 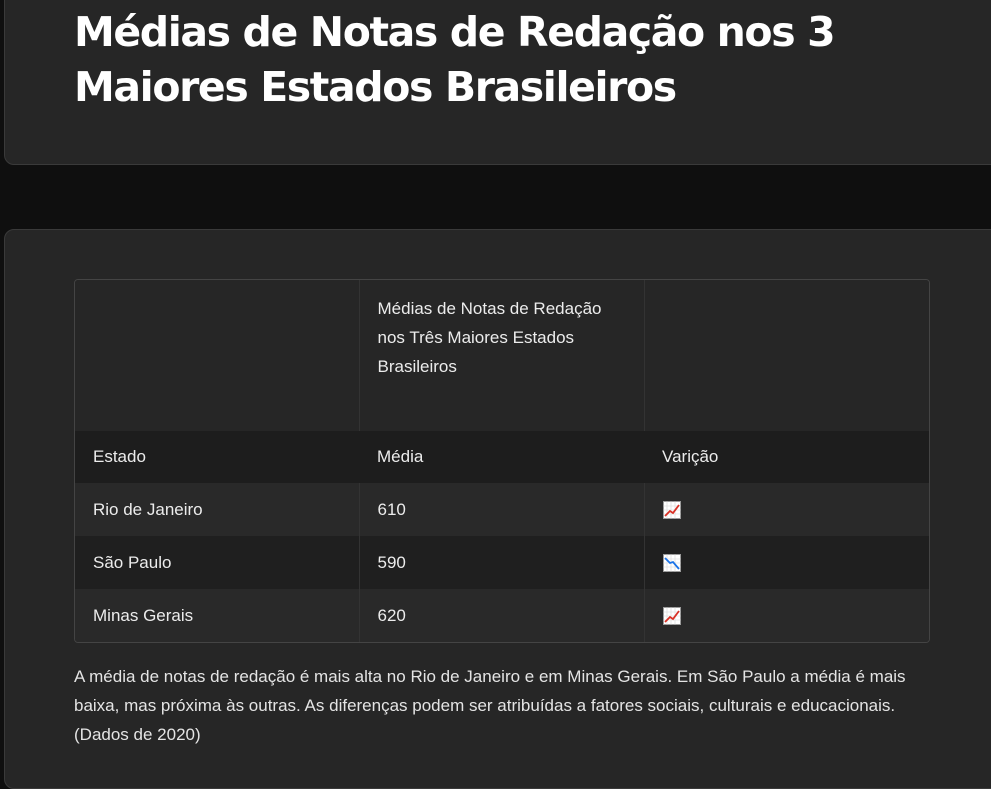 I want to click on cell-estado: São Paulo, so click(x=217, y=562).